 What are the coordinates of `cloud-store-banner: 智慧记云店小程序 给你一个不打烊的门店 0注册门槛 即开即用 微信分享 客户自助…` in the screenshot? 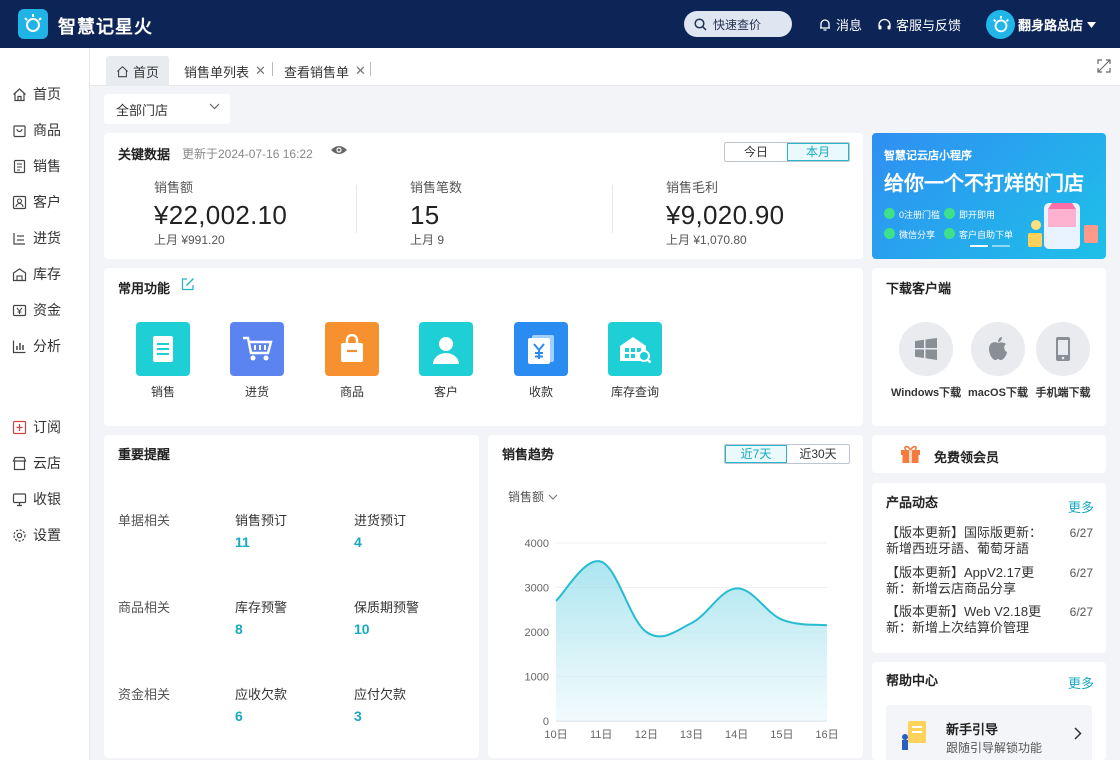 It's located at (989, 196).